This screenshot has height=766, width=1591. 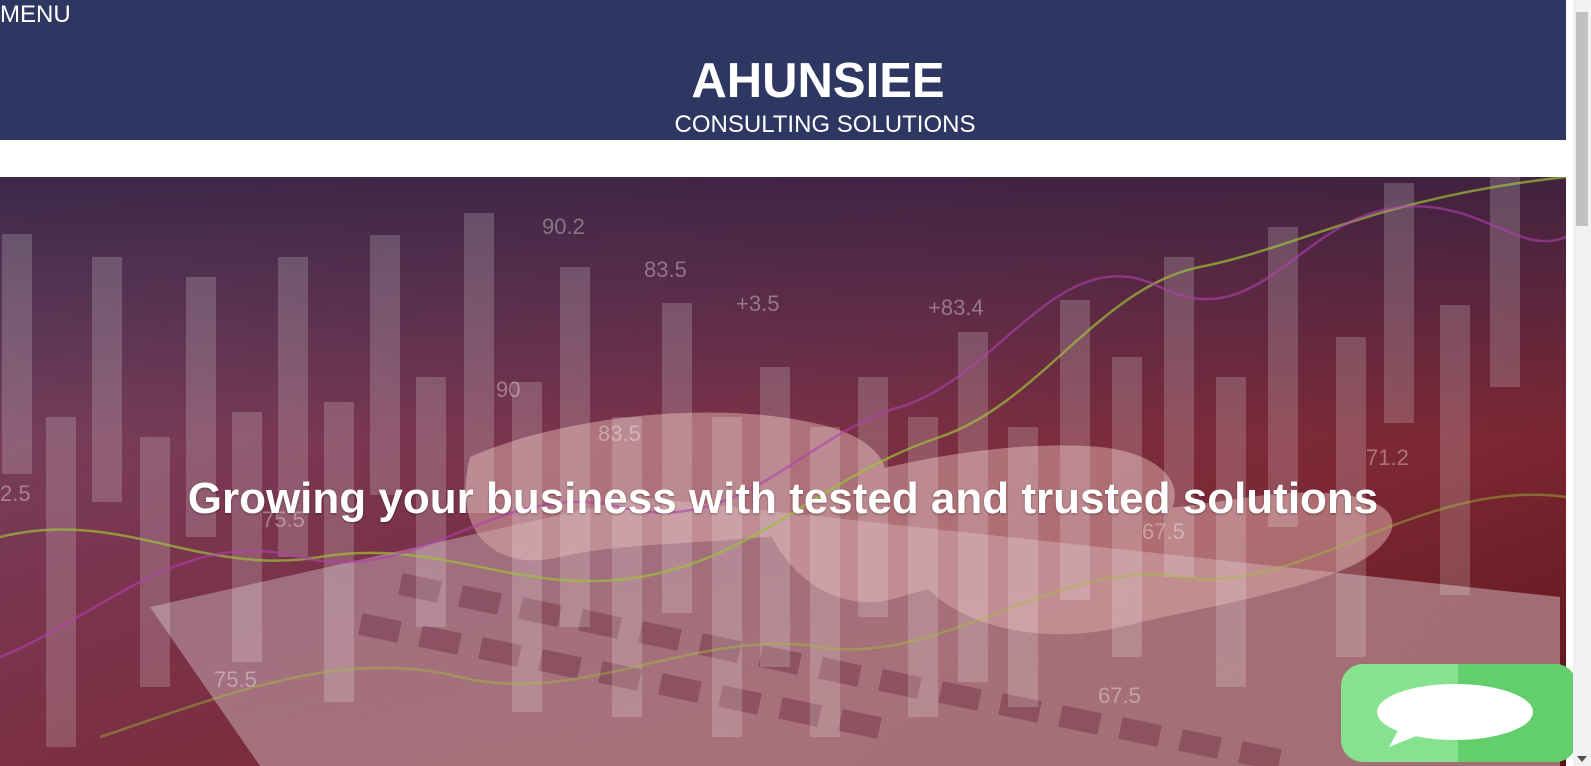 What do you see at coordinates (825, 124) in the screenshot?
I see `brand-subtitle: CONSULTING SOLUTIONS` at bounding box center [825, 124].